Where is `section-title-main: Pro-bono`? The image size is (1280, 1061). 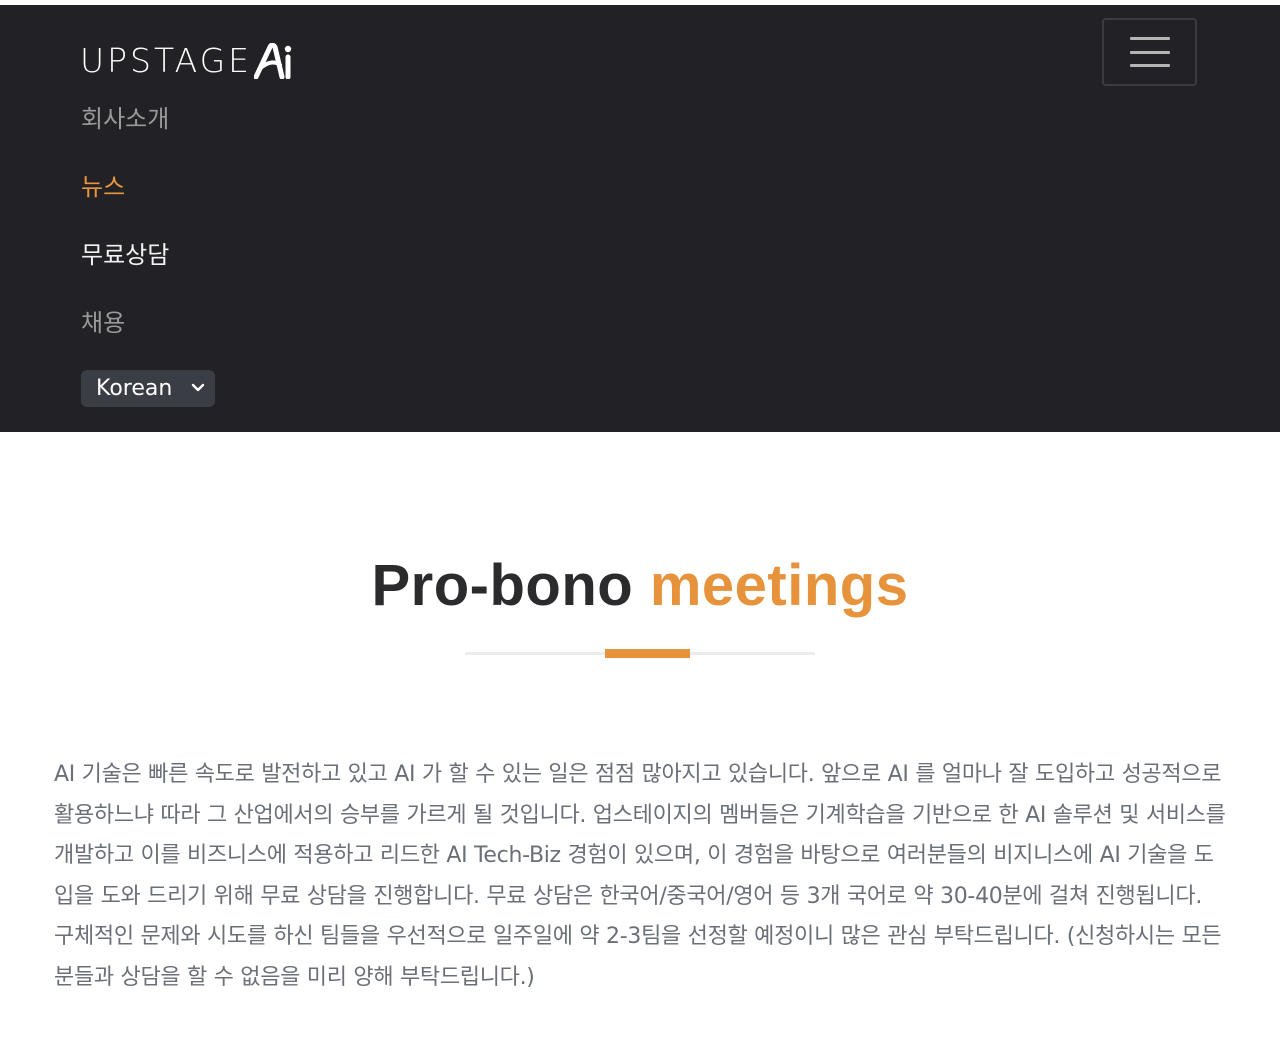 section-title-main: Pro-bono is located at coordinates (502, 585).